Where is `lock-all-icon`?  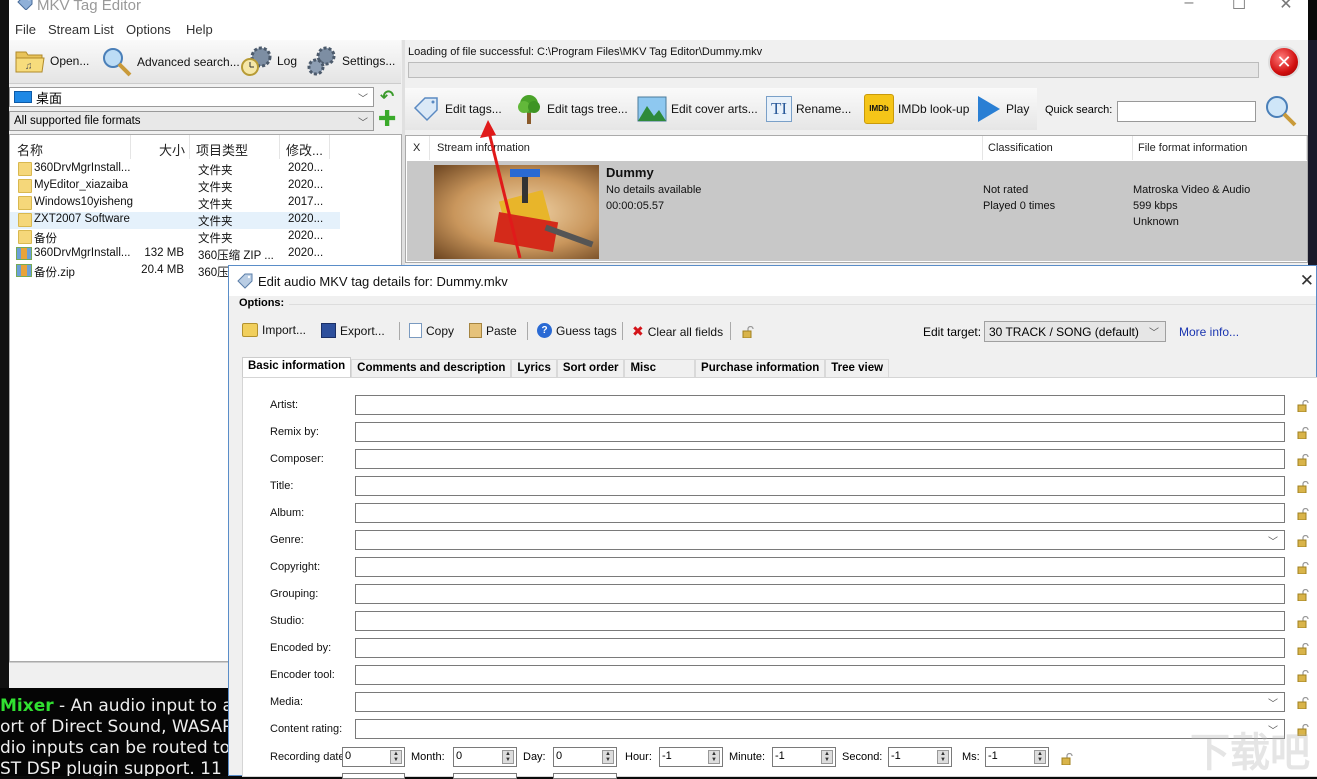 lock-all-icon is located at coordinates (748, 332).